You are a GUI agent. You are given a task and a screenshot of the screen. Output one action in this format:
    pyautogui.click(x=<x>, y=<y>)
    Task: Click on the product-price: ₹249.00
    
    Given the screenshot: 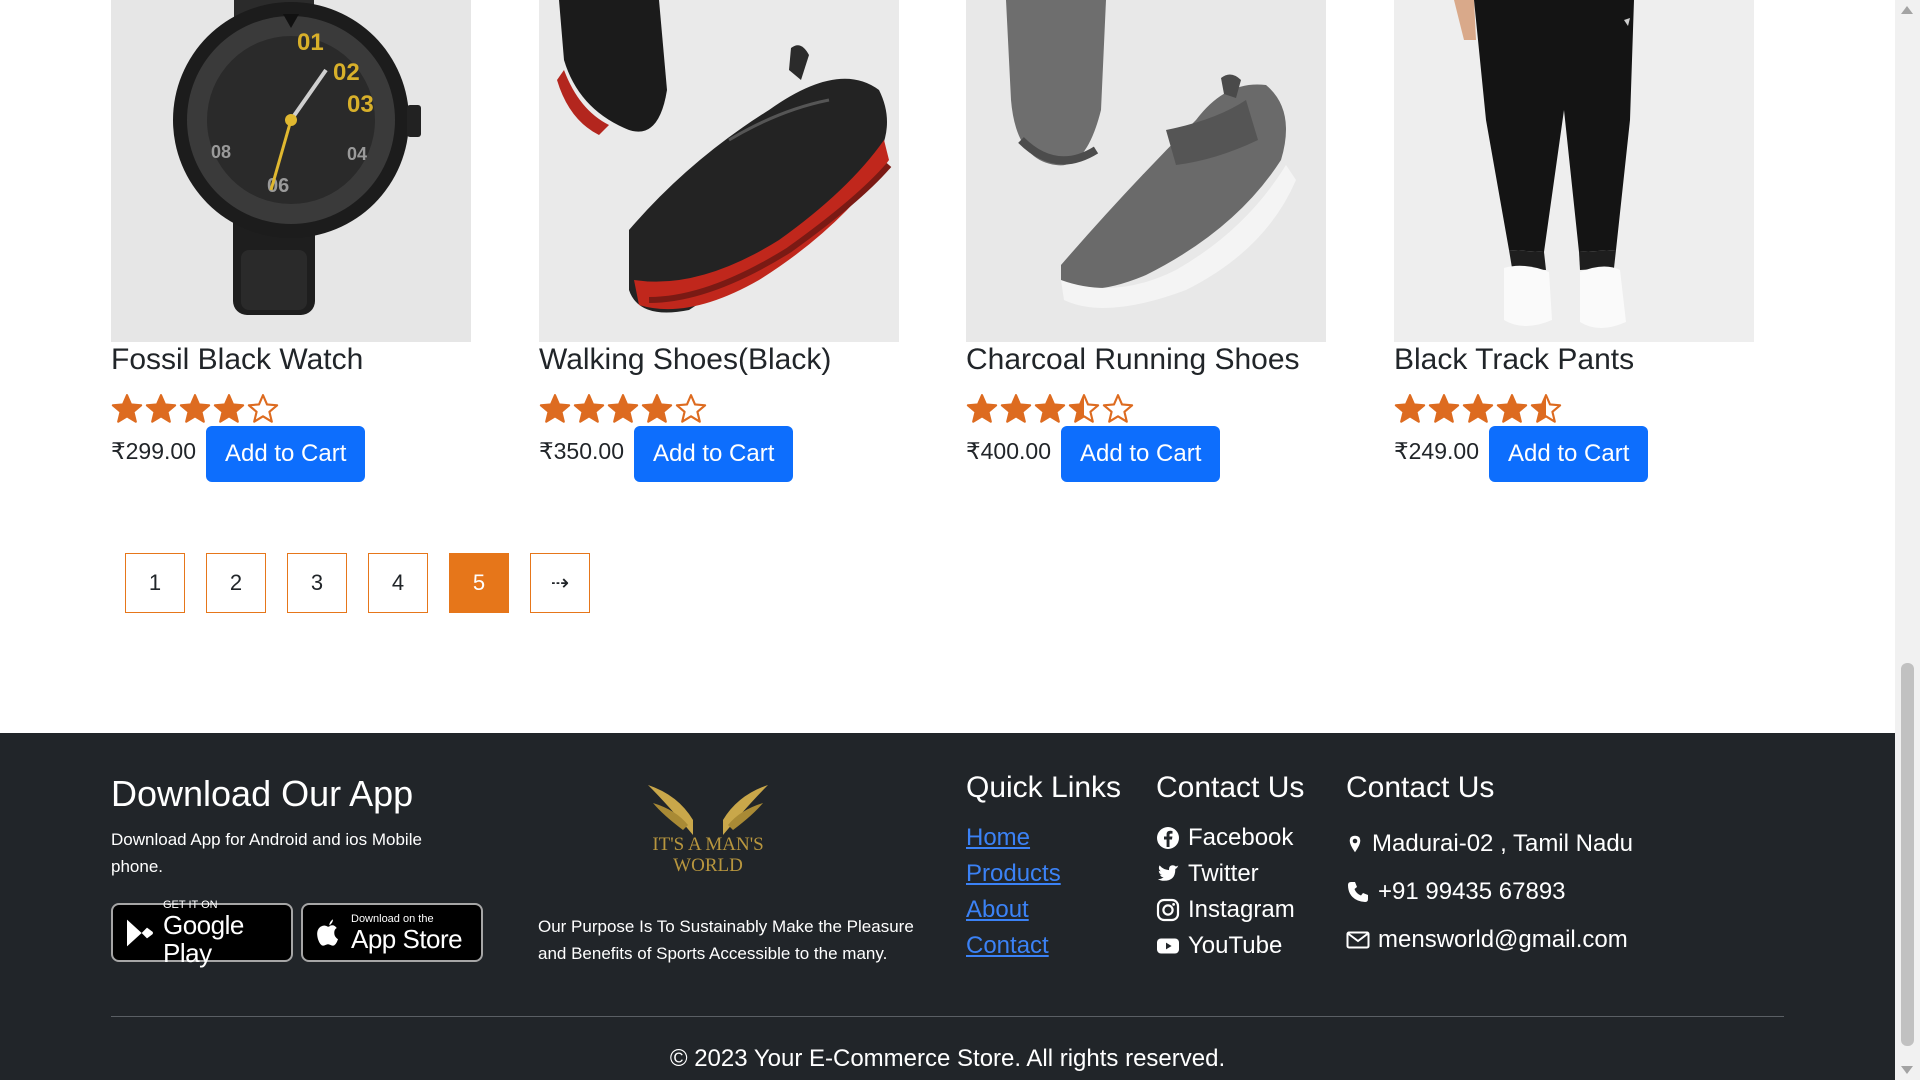 What is the action you would take?
    pyautogui.click(x=1436, y=451)
    